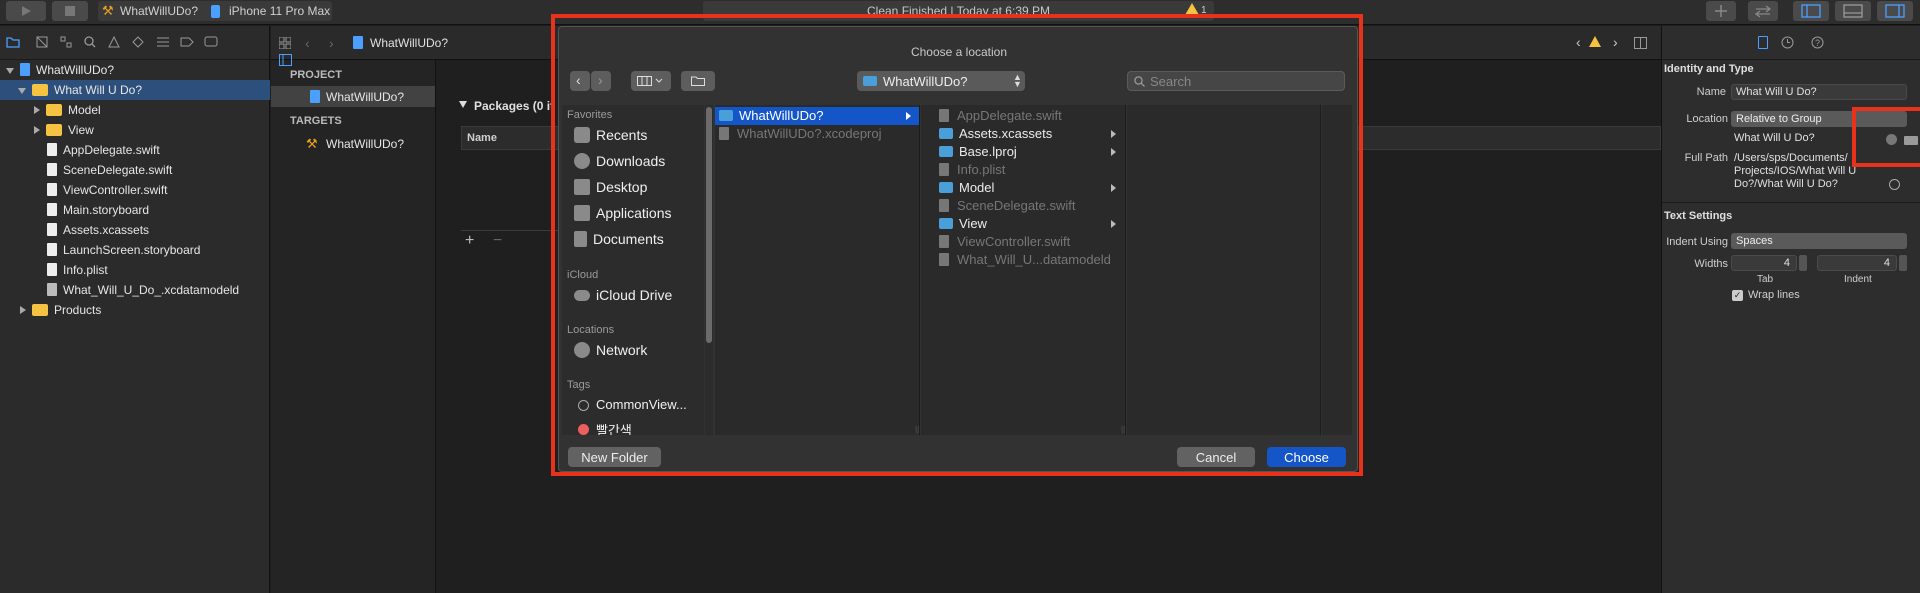 This screenshot has height=593, width=1920. Describe the element at coordinates (316, 121) in the screenshot. I see `targets-header: TARGETS` at that location.